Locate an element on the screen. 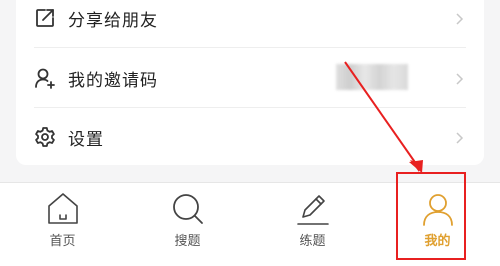 Image resolution: width=500 pixels, height=266 pixels. tab-home: 首页 is located at coordinates (62, 224).